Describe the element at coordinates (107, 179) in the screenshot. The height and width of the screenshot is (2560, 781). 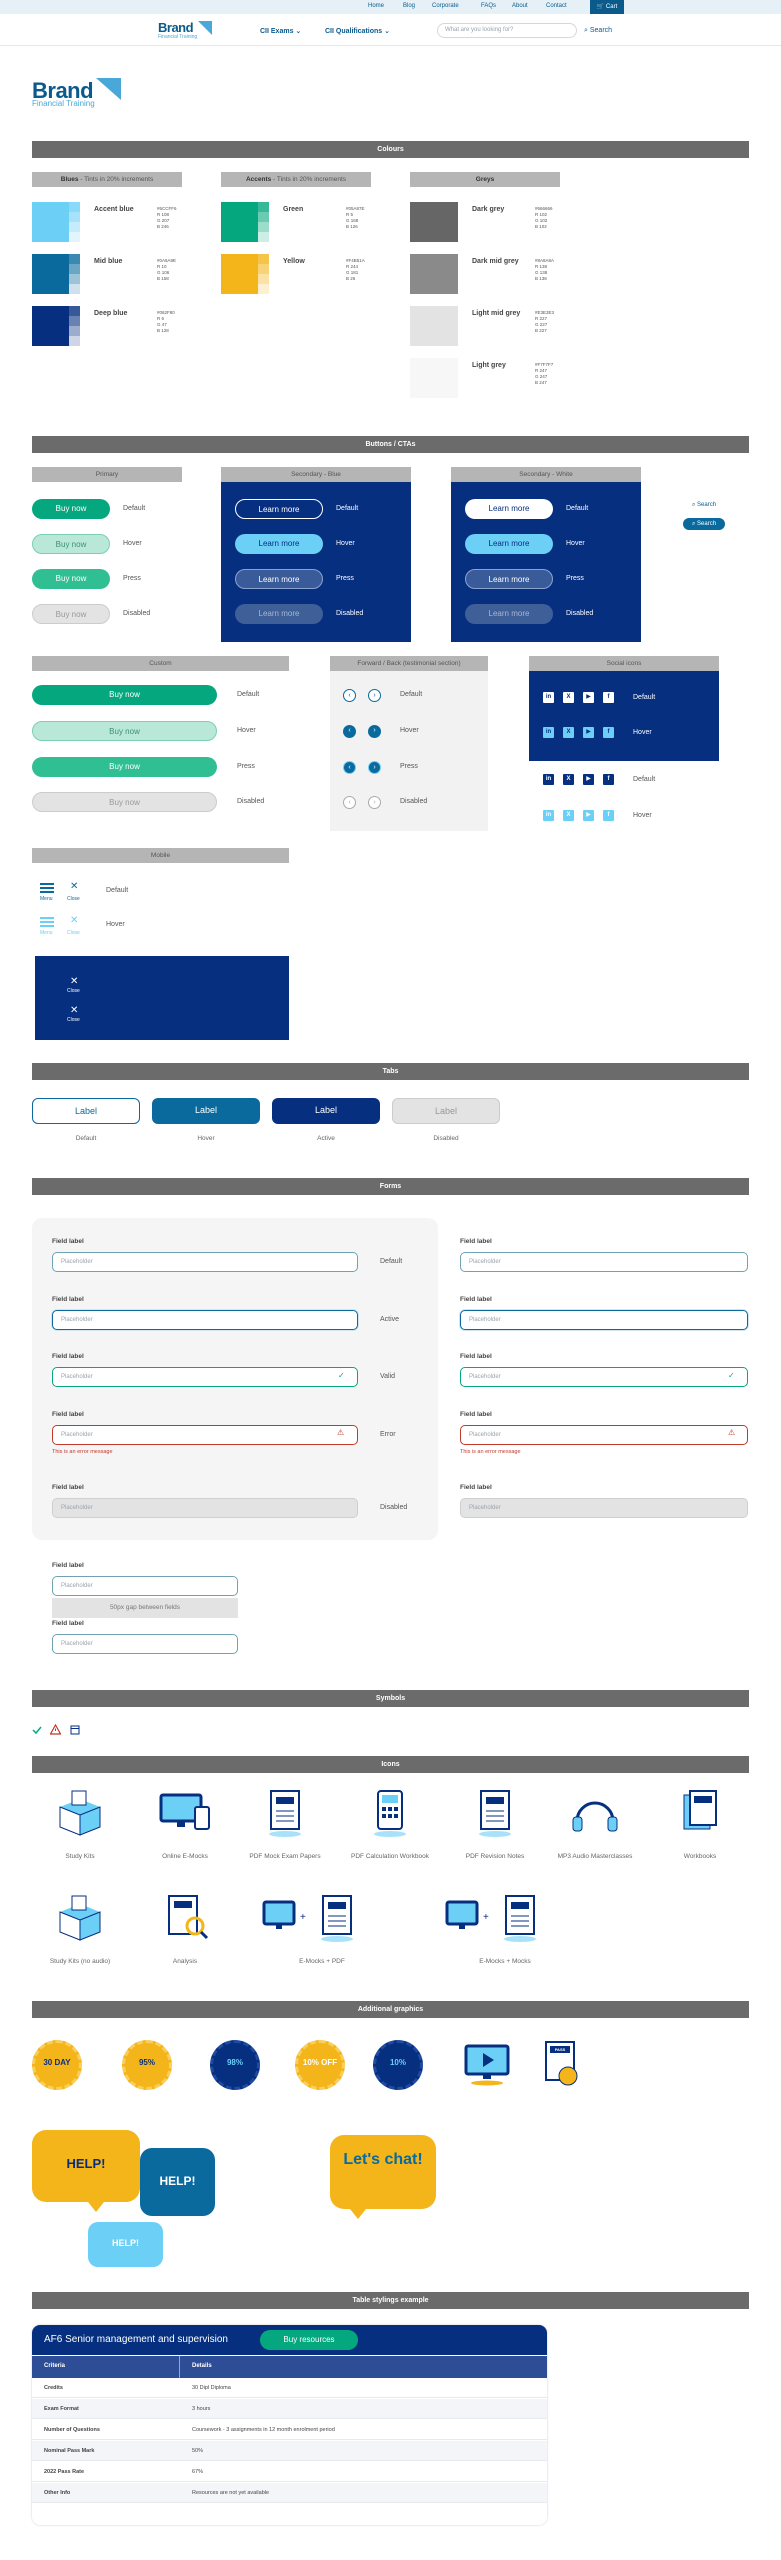
I see `group-blues-title: Blues - Tints in 20% increments` at that location.